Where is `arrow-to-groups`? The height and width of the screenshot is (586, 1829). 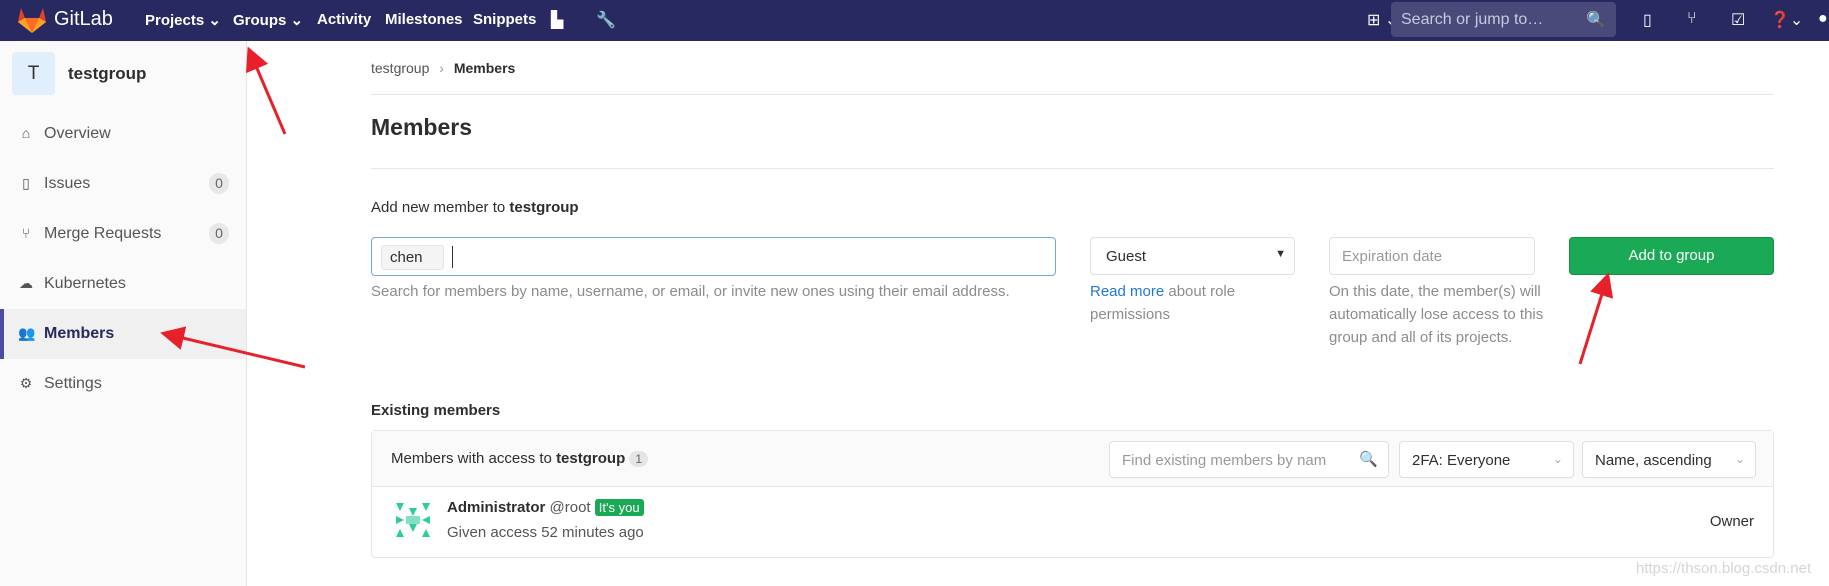 arrow-to-groups is located at coordinates (266, 90).